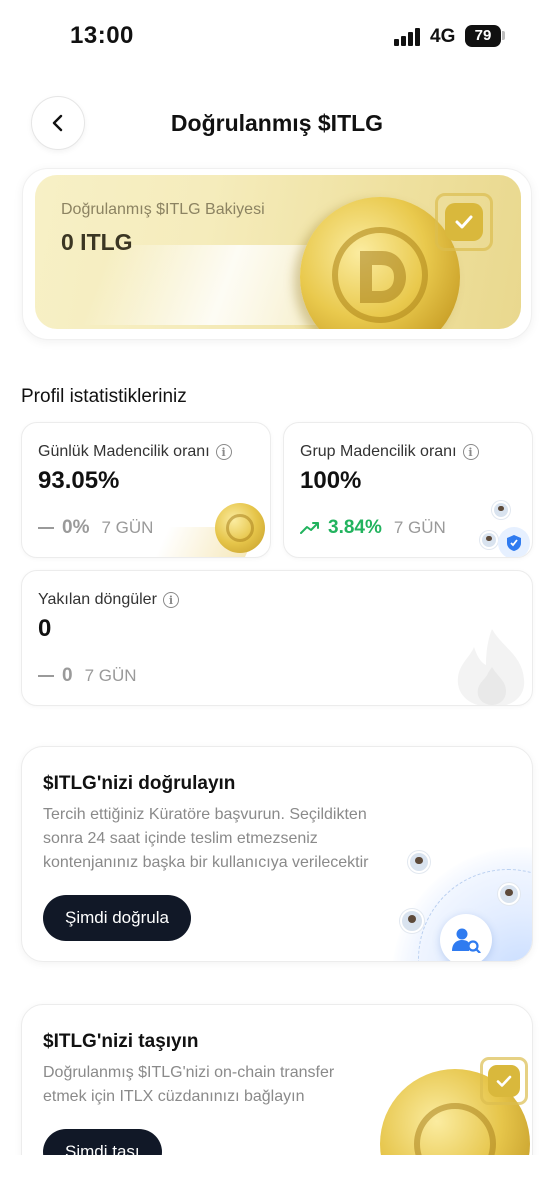 The width and height of the screenshot is (554, 1200). I want to click on burned-change: 0 7 GÜN, so click(87, 676).